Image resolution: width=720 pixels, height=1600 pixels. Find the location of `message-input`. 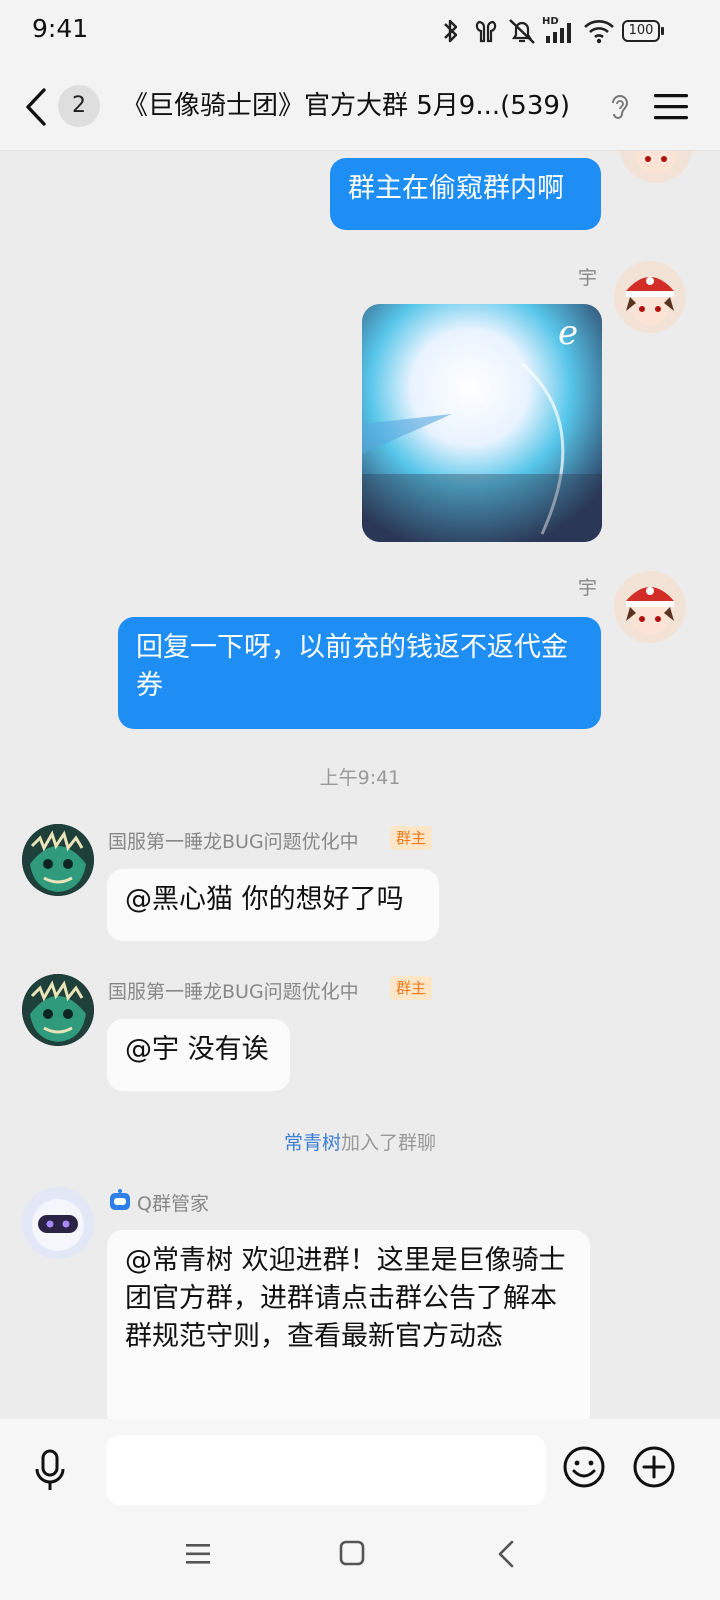

message-input is located at coordinates (326, 1470).